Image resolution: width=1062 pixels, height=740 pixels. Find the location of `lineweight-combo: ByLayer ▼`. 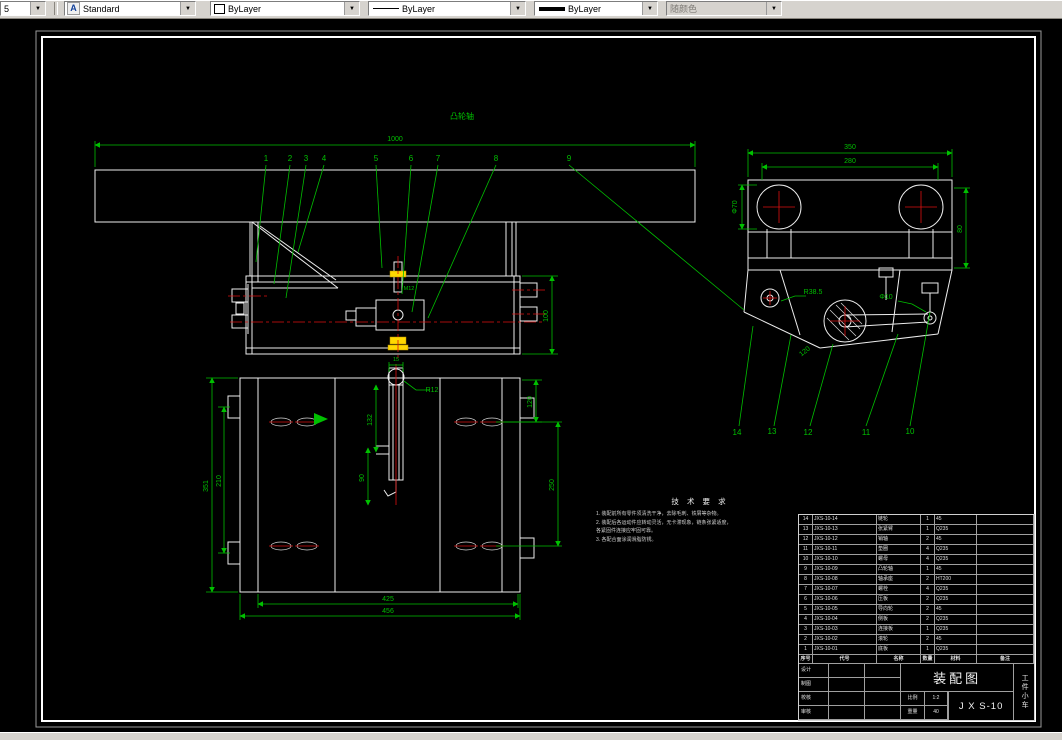

lineweight-combo: ByLayer ▼ is located at coordinates (596, 8).